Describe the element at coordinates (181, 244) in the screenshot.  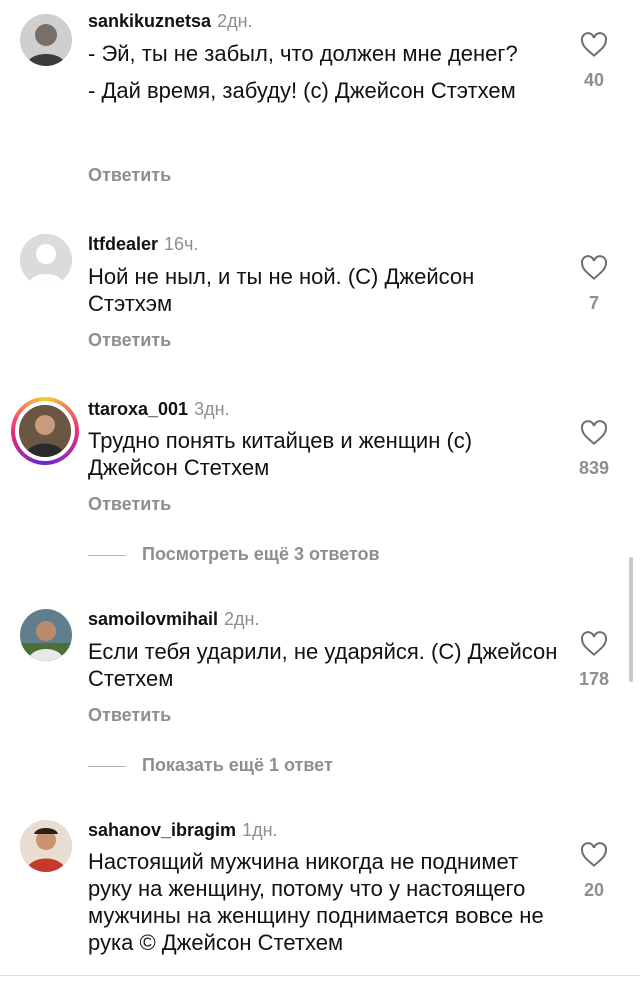
I see `timestamp: 16ч.` at that location.